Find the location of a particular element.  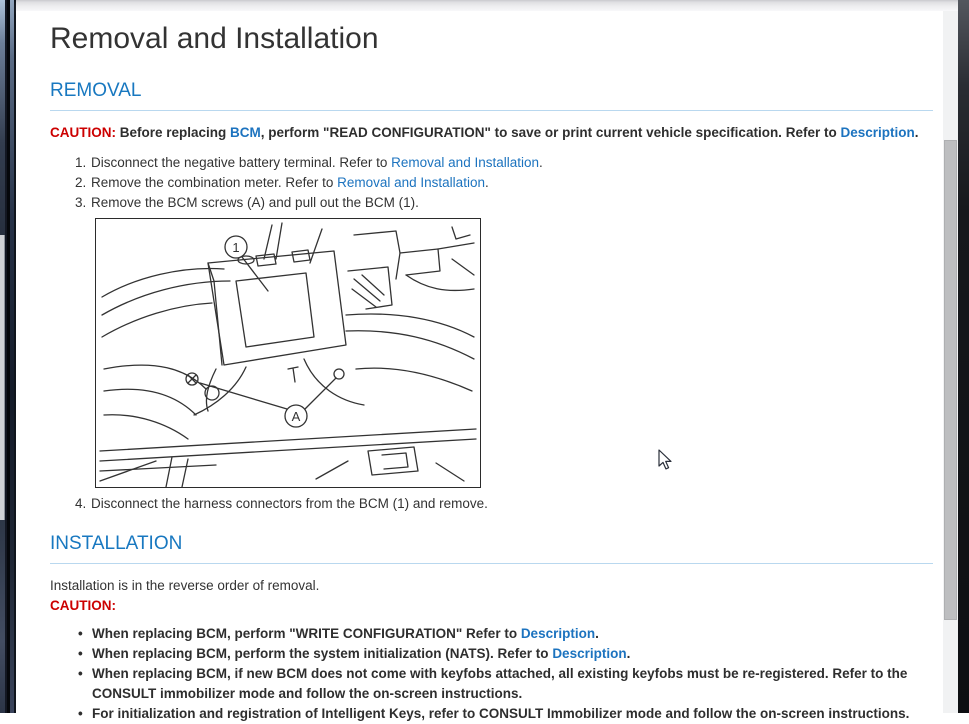

figure-callout-1: 1 is located at coordinates (235, 247).